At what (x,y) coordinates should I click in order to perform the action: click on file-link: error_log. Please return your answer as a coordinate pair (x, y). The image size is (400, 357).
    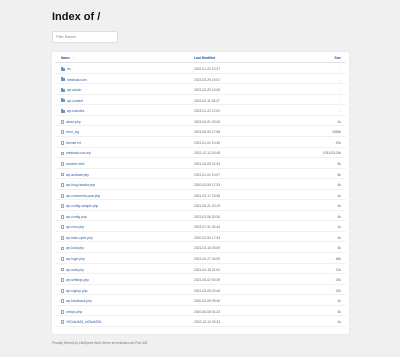
    Looking at the image, I should click on (72, 132).